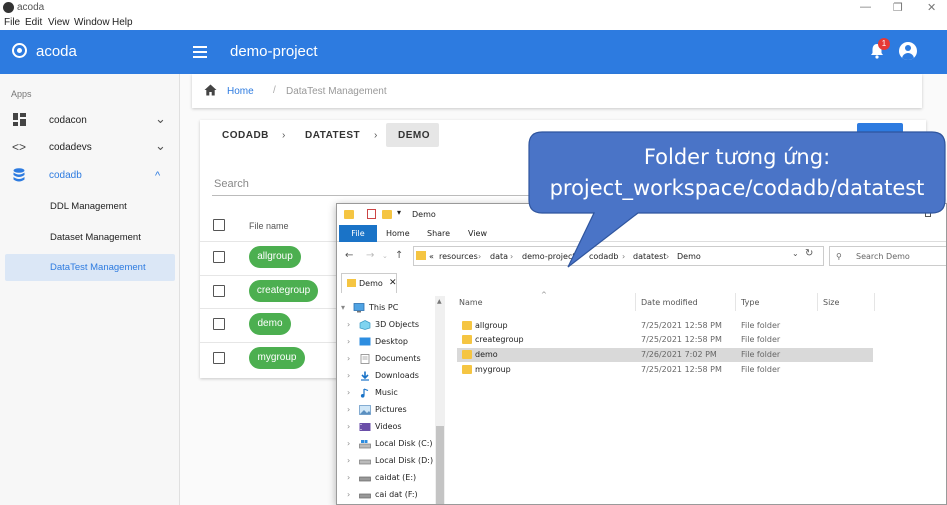  I want to click on ribbon-tab-file: File, so click(358, 233).